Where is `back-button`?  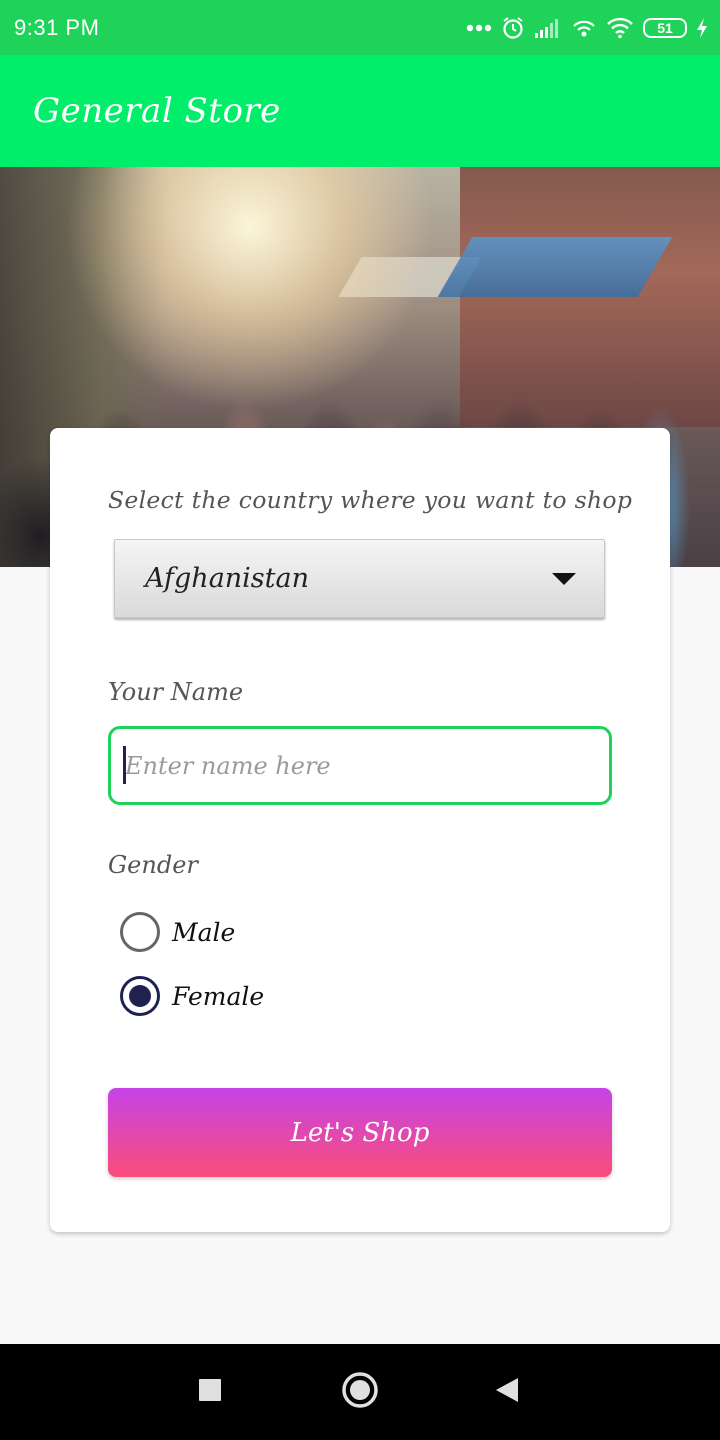
back-button is located at coordinates (507, 1392).